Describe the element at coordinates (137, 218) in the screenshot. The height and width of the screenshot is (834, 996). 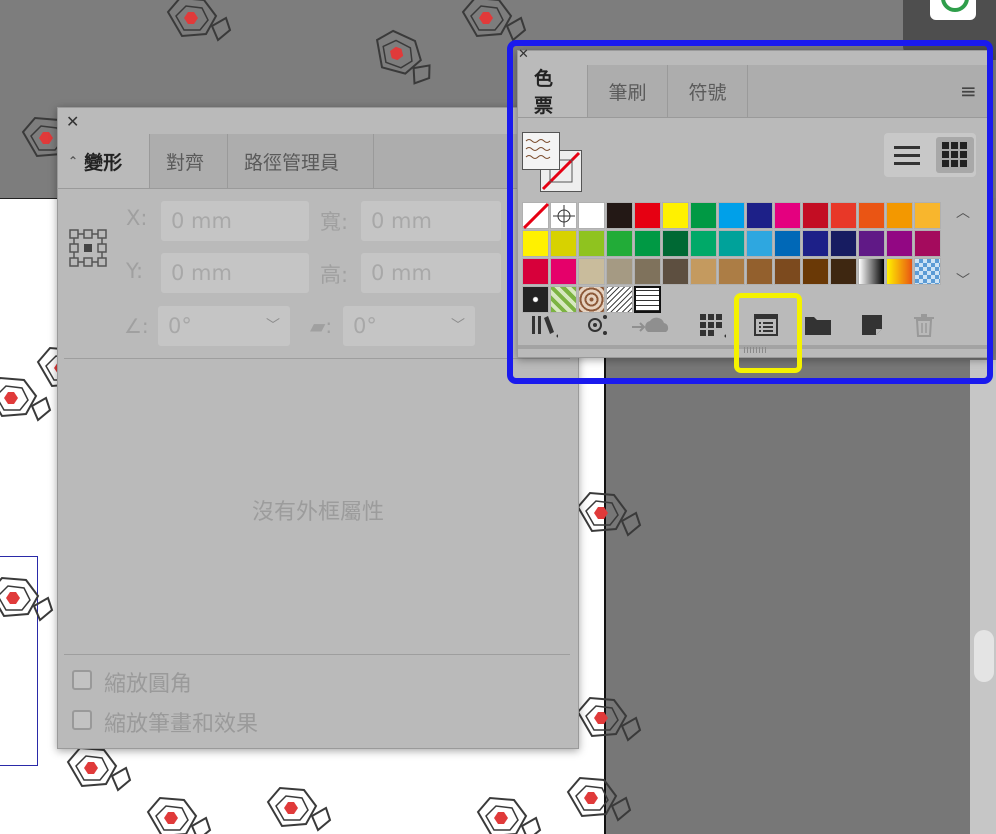
I see `x-label: X:` at that location.